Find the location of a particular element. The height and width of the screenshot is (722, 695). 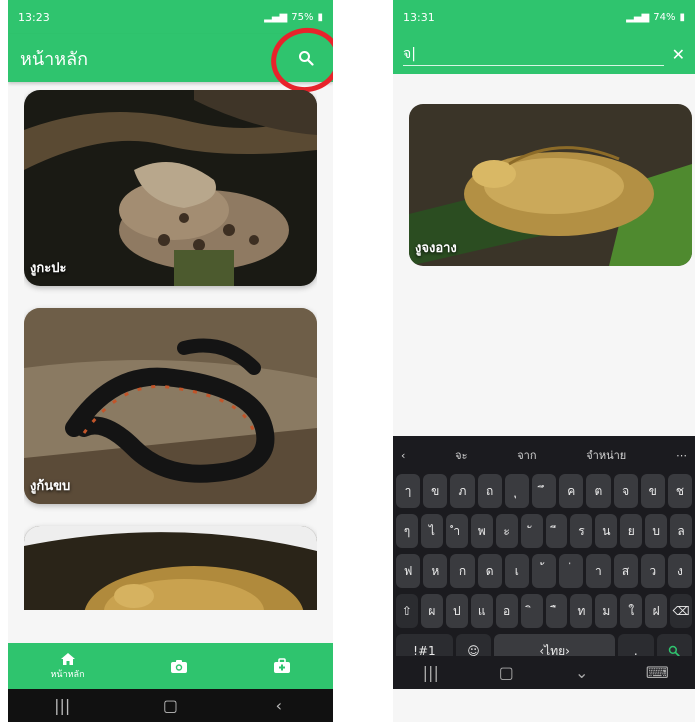

chevron-left-icon: ‹ is located at coordinates (403, 455).